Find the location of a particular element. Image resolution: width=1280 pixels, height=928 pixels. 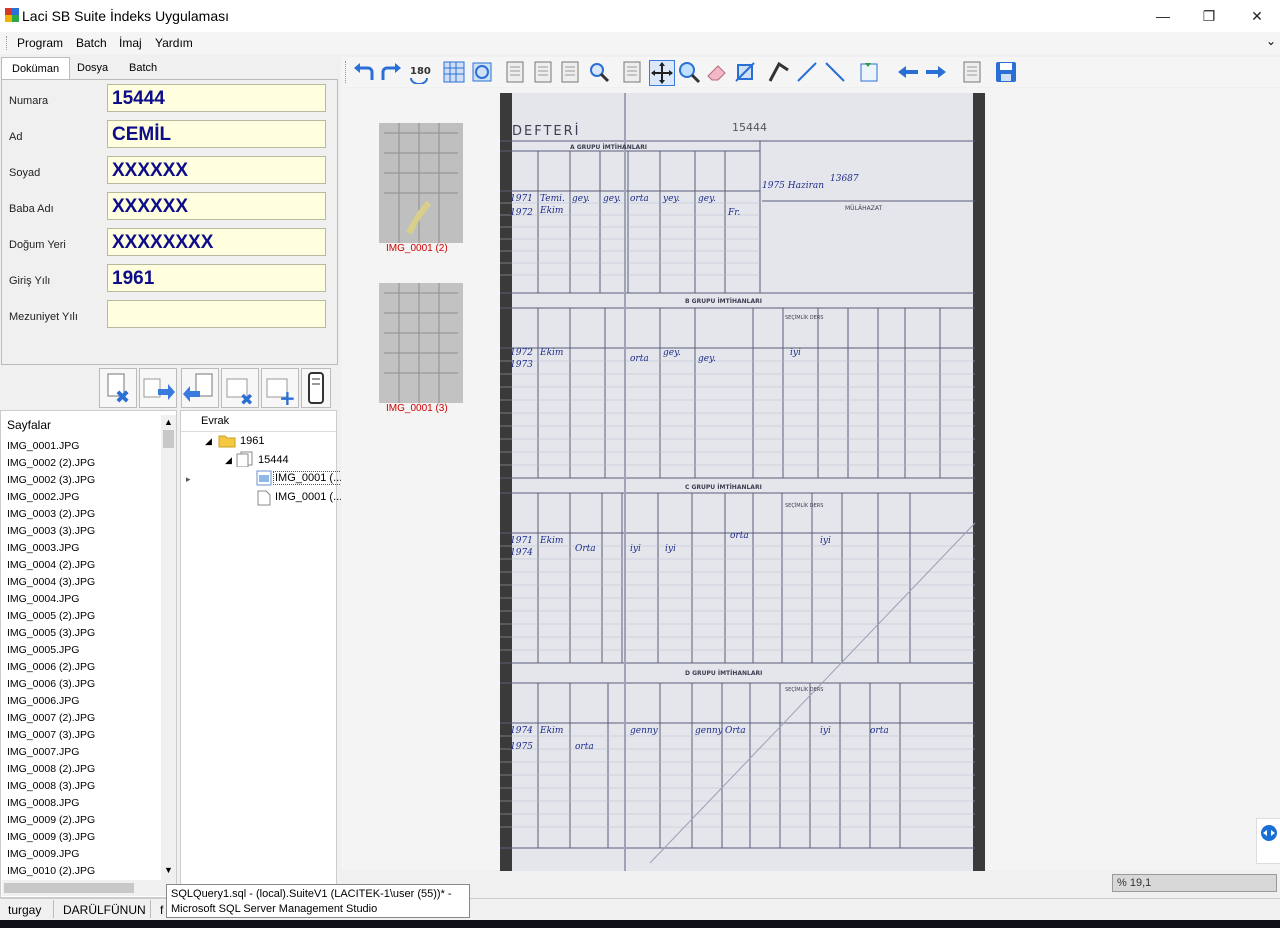

page-list-item: IMG_0008 (2).JPG is located at coordinates (51, 769).